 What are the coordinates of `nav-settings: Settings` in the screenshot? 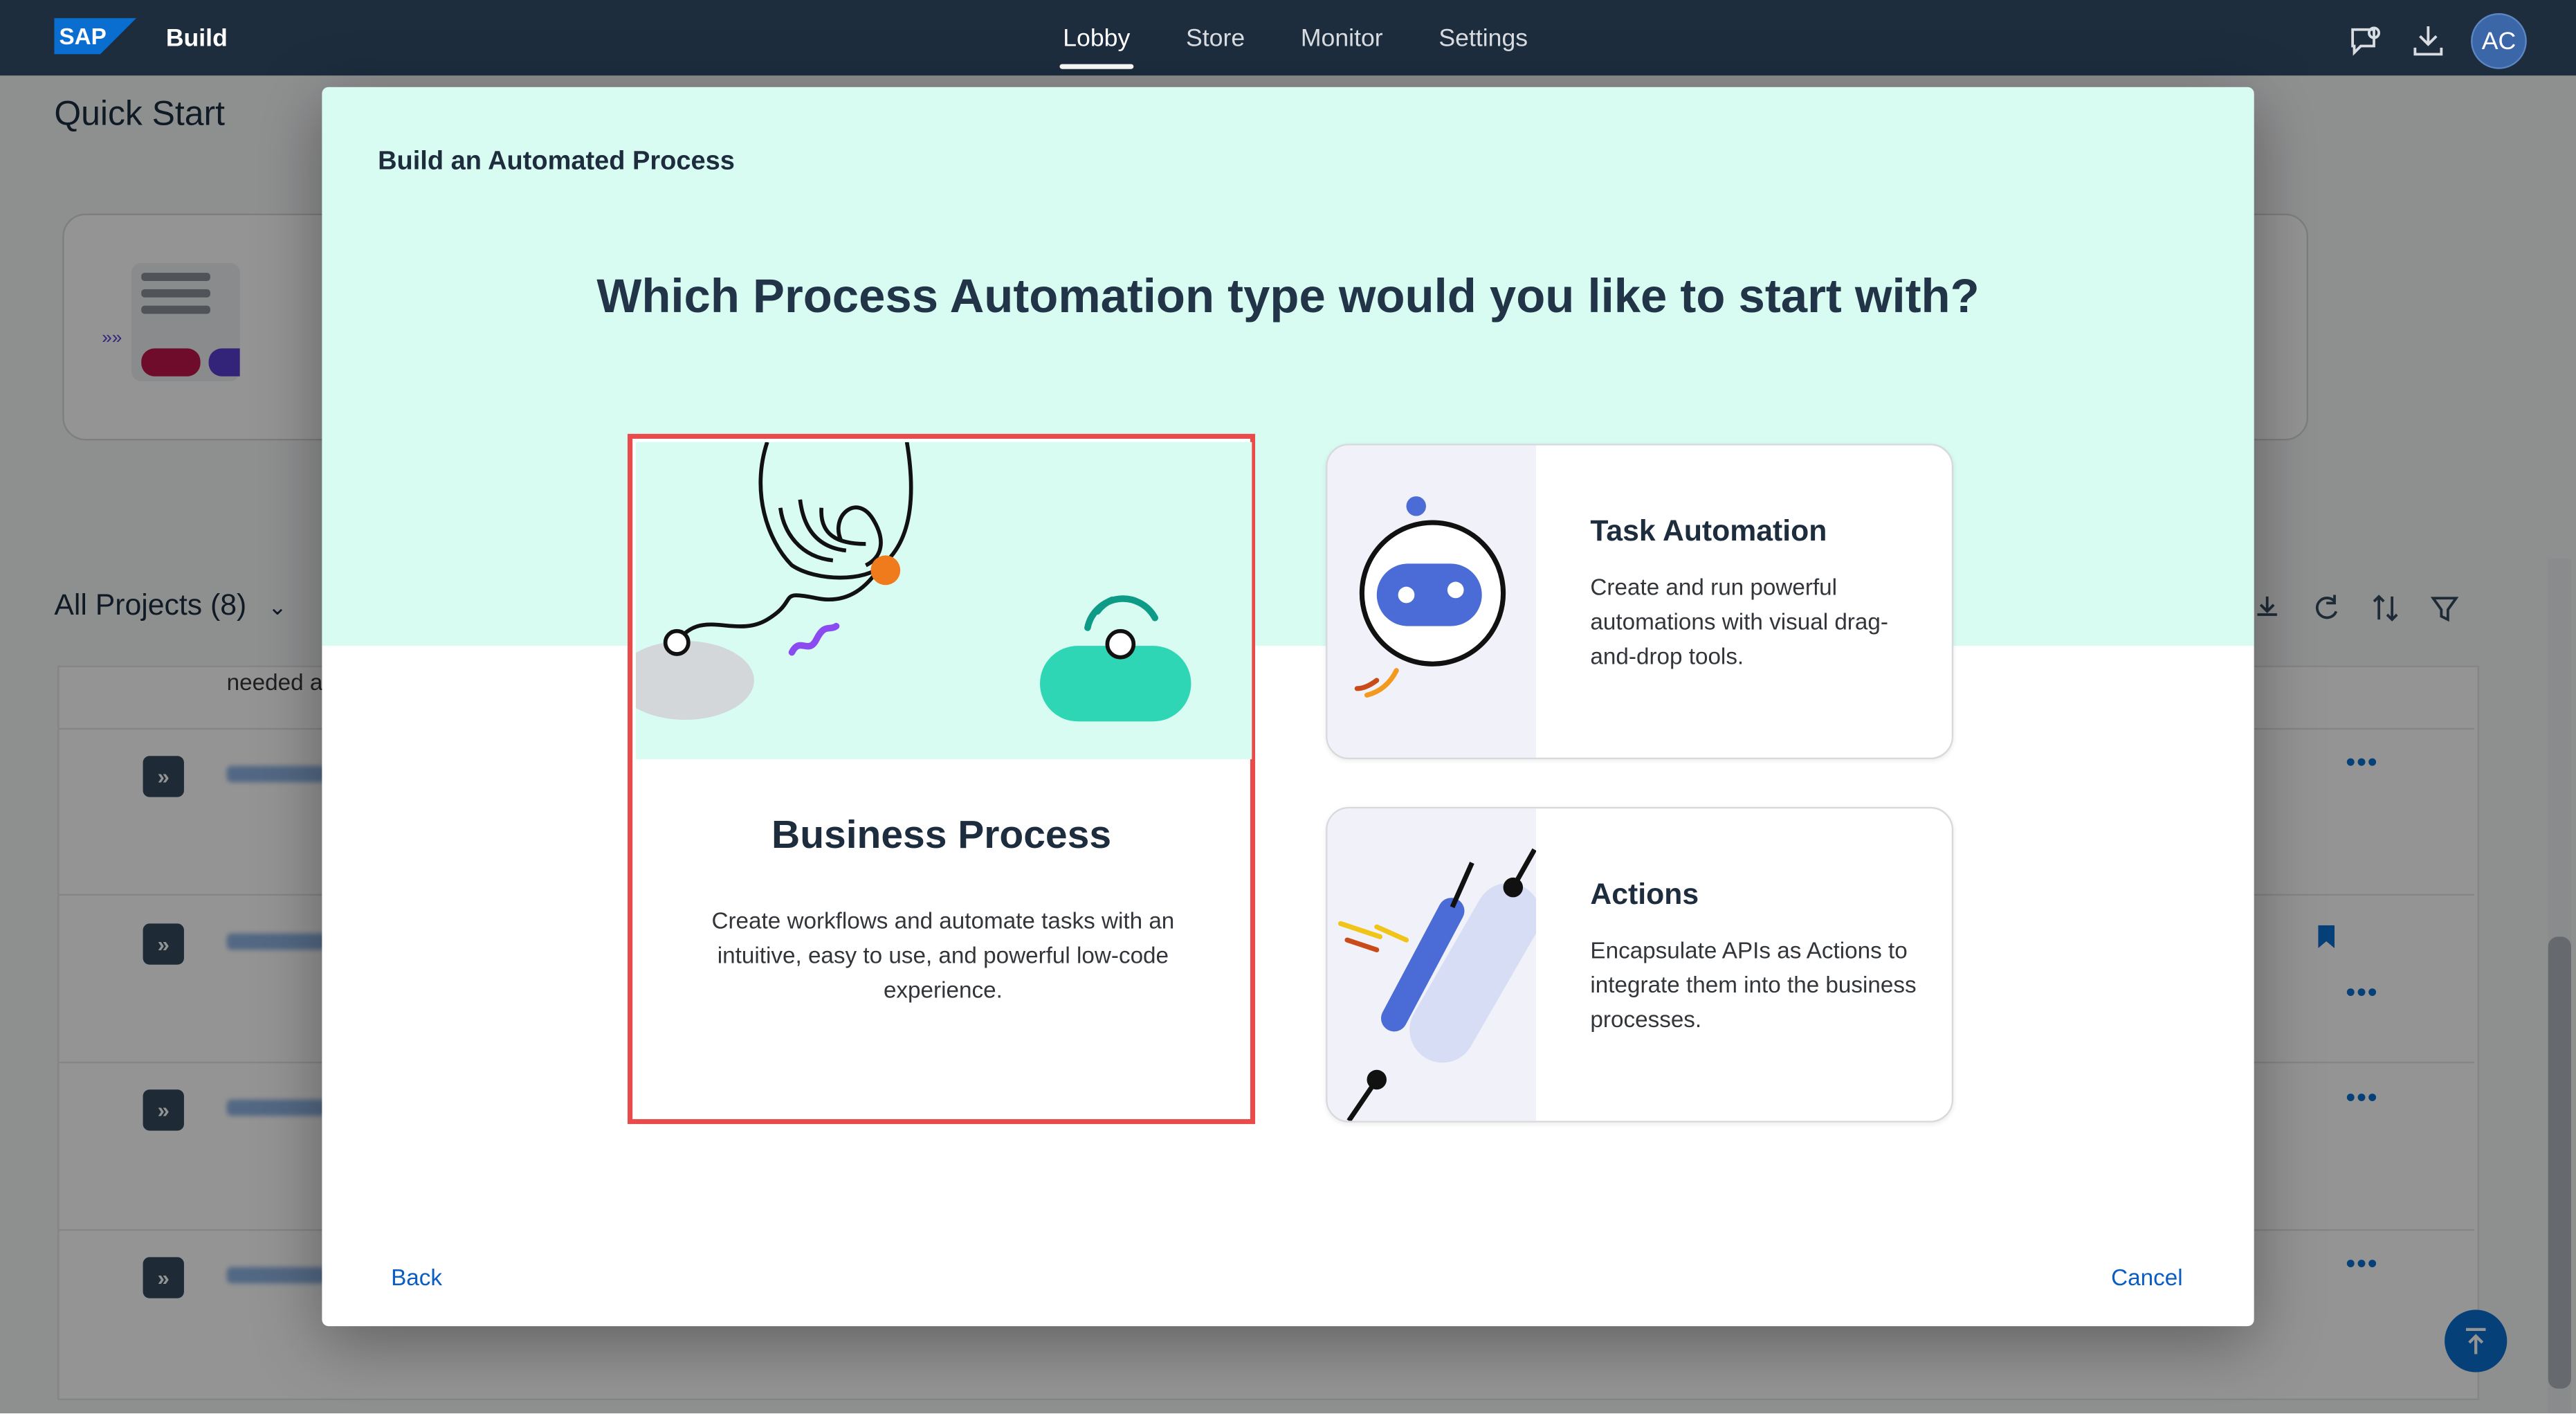 It's located at (1483, 37).